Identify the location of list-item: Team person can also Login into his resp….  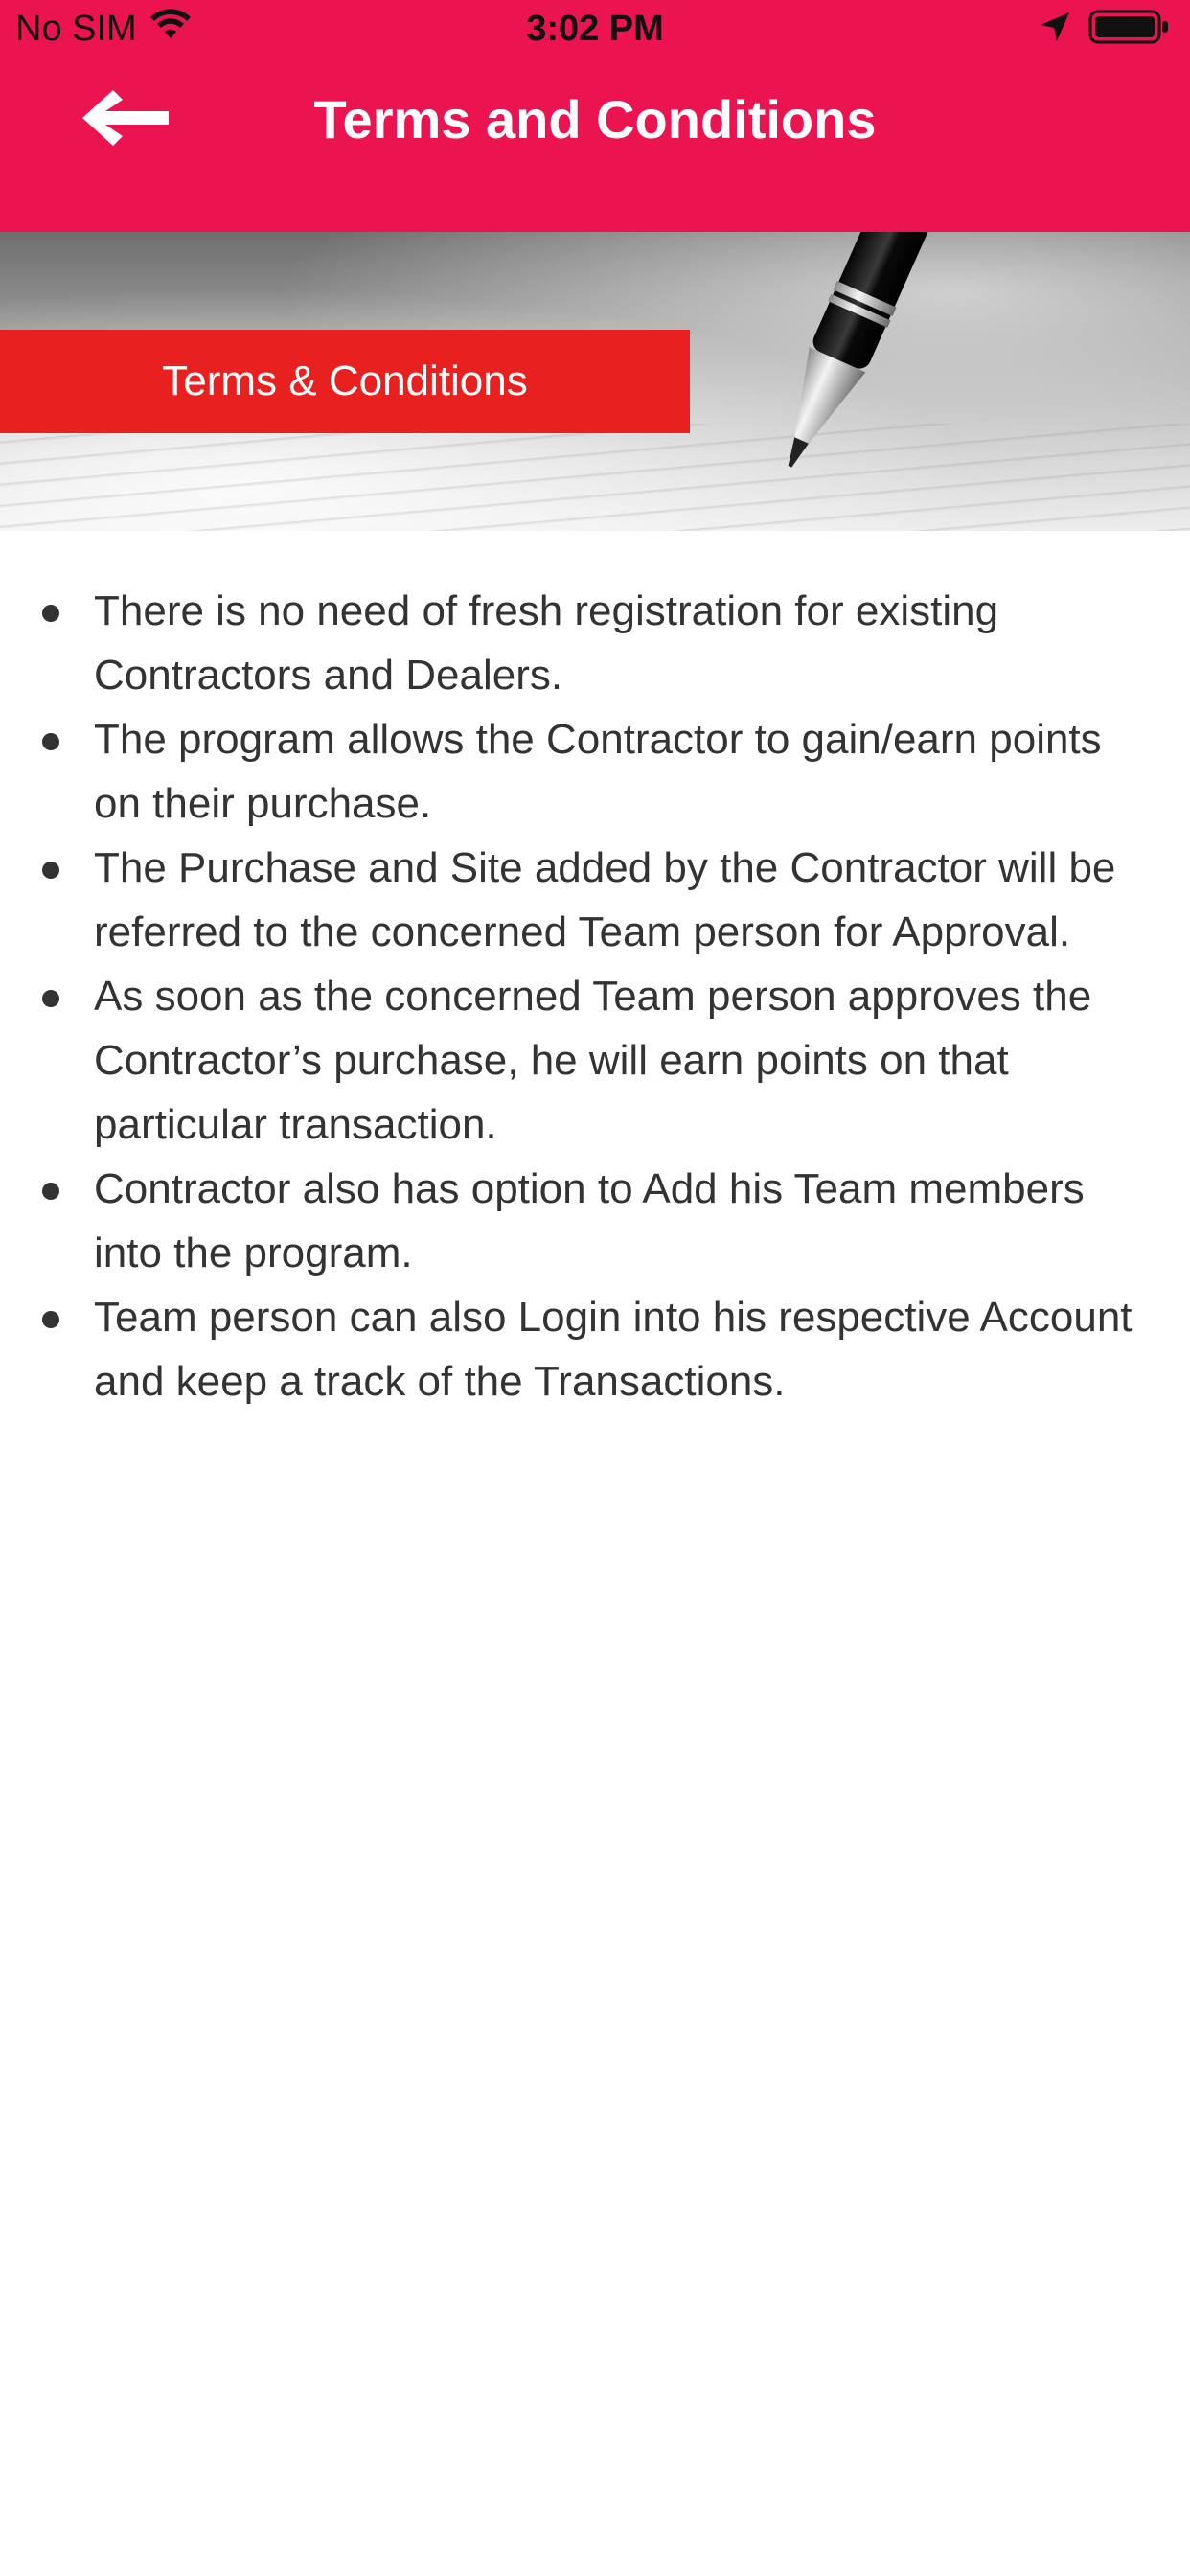
(599, 1349).